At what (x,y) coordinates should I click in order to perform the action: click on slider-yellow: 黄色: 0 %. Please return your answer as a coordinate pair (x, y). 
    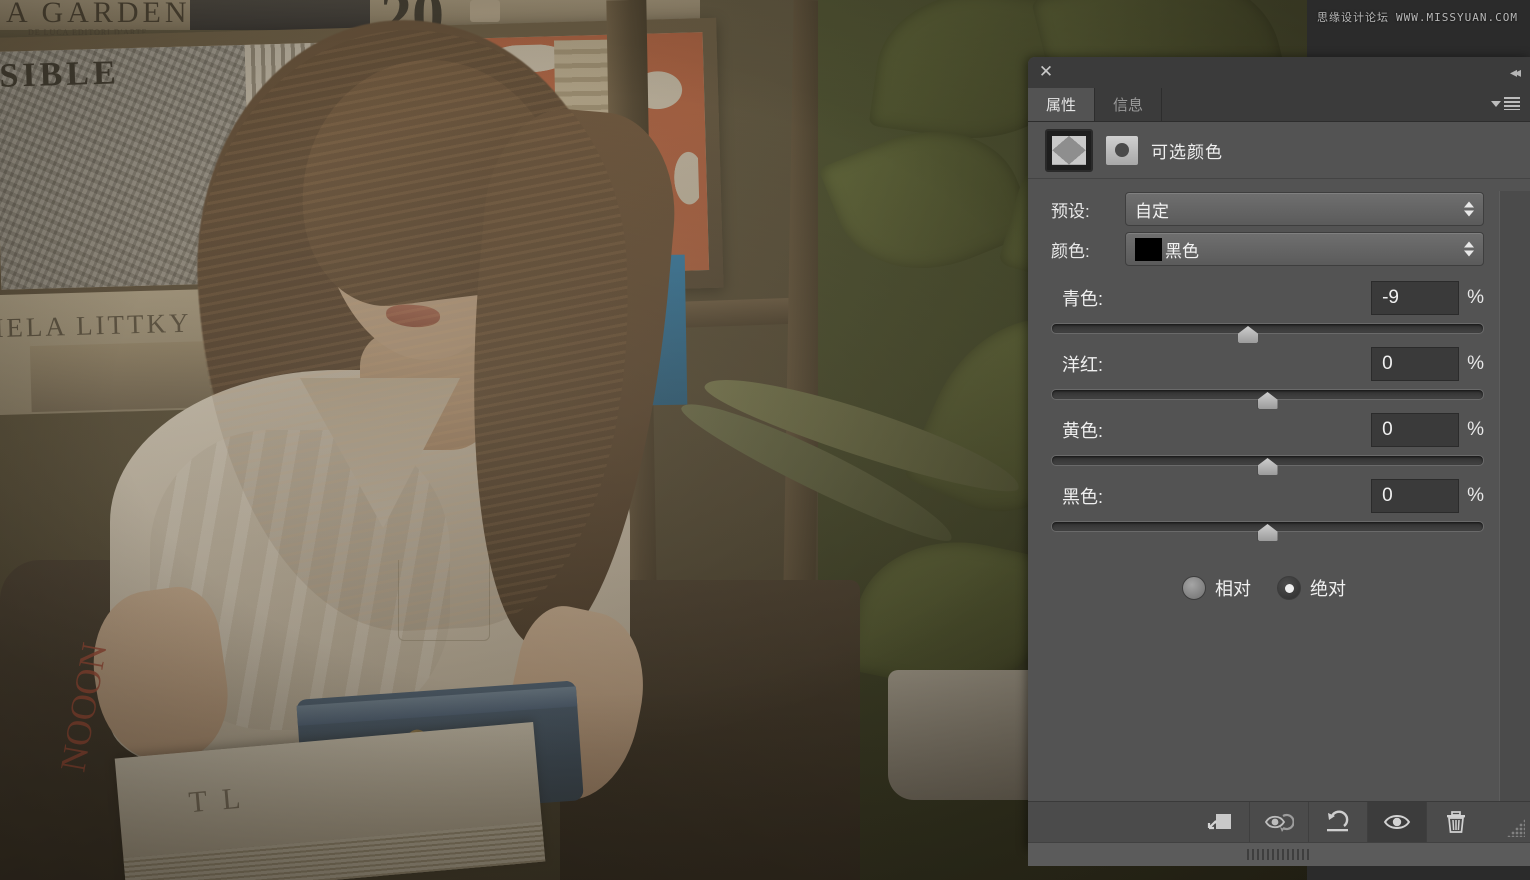
    Looking at the image, I should click on (1267, 446).